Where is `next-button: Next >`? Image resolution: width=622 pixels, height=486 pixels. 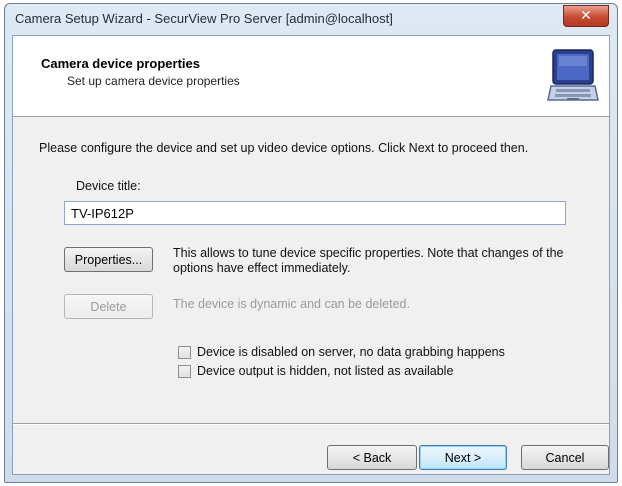
next-button: Next > is located at coordinates (463, 457).